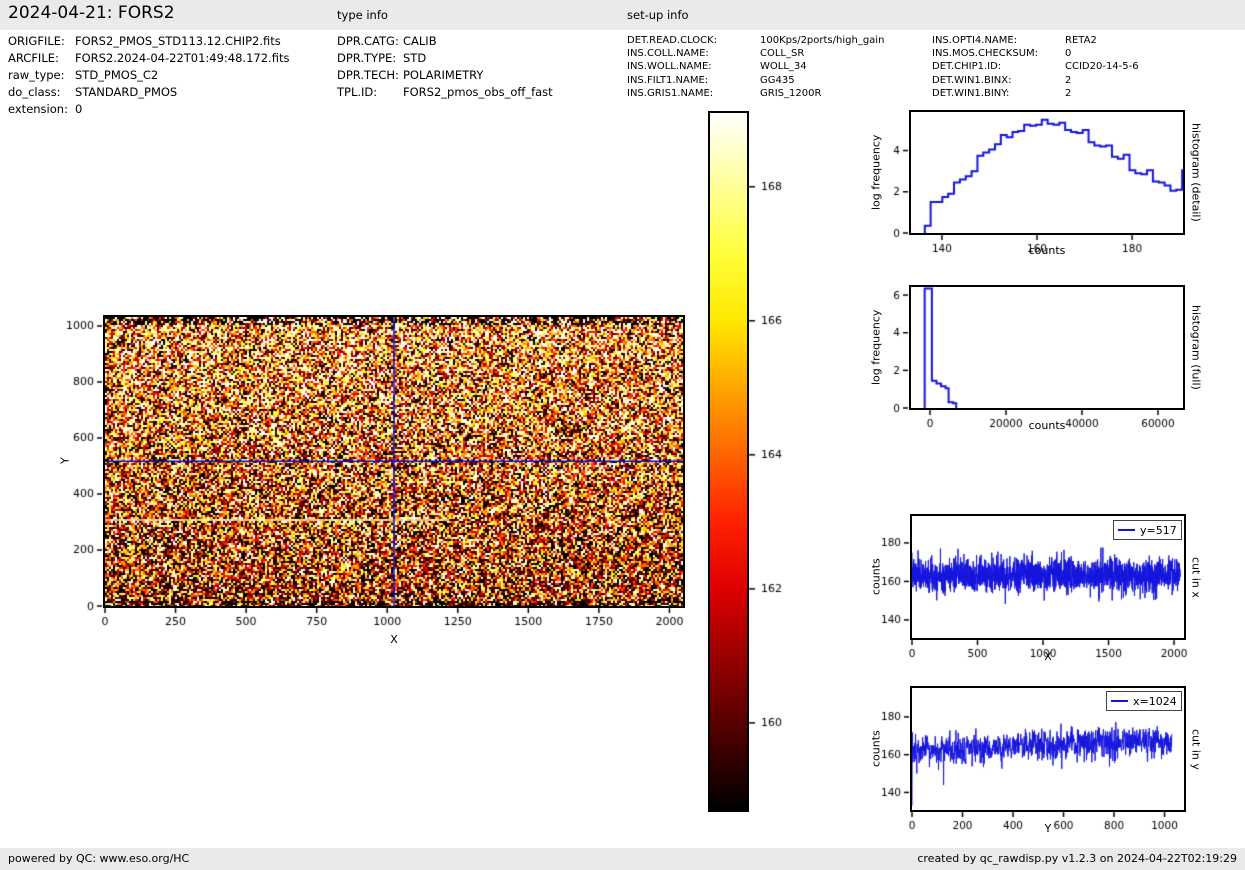 The height and width of the screenshot is (870, 1245). What do you see at coordinates (755, 80) in the screenshot?
I see `setup-info-row: INS.FILT1.NAME: GG435` at bounding box center [755, 80].